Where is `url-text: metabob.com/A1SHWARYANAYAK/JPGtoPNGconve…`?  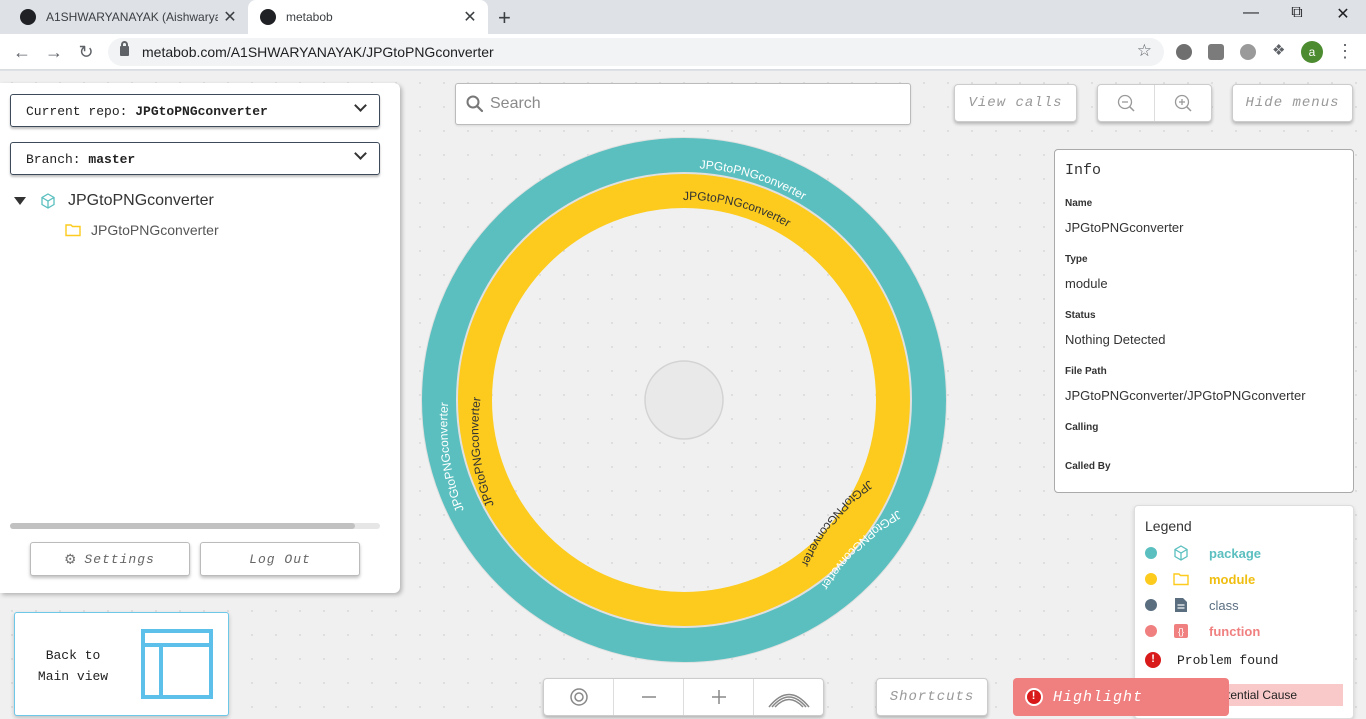
url-text: metabob.com/A1SHWARYANAYAK/JPGtoPNGconve… is located at coordinates (318, 52).